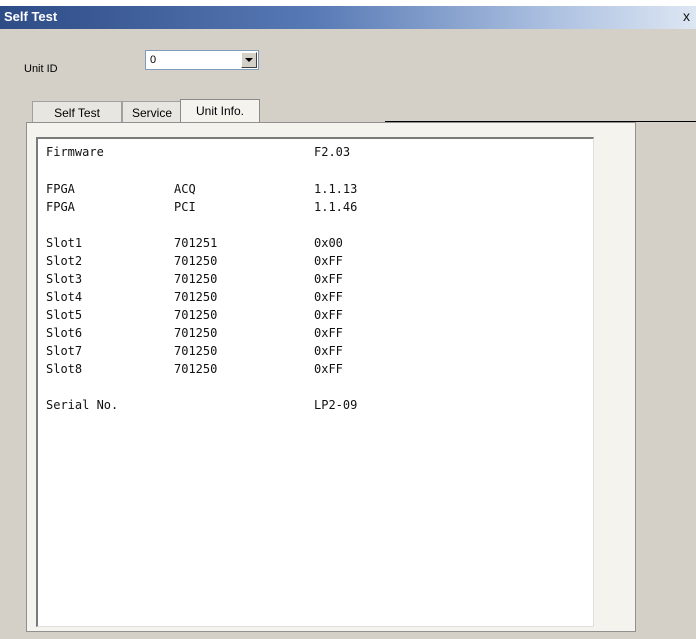 This screenshot has height=639, width=696. What do you see at coordinates (336, 189) in the screenshot?
I see `fpga-version: 1.1.13` at bounding box center [336, 189].